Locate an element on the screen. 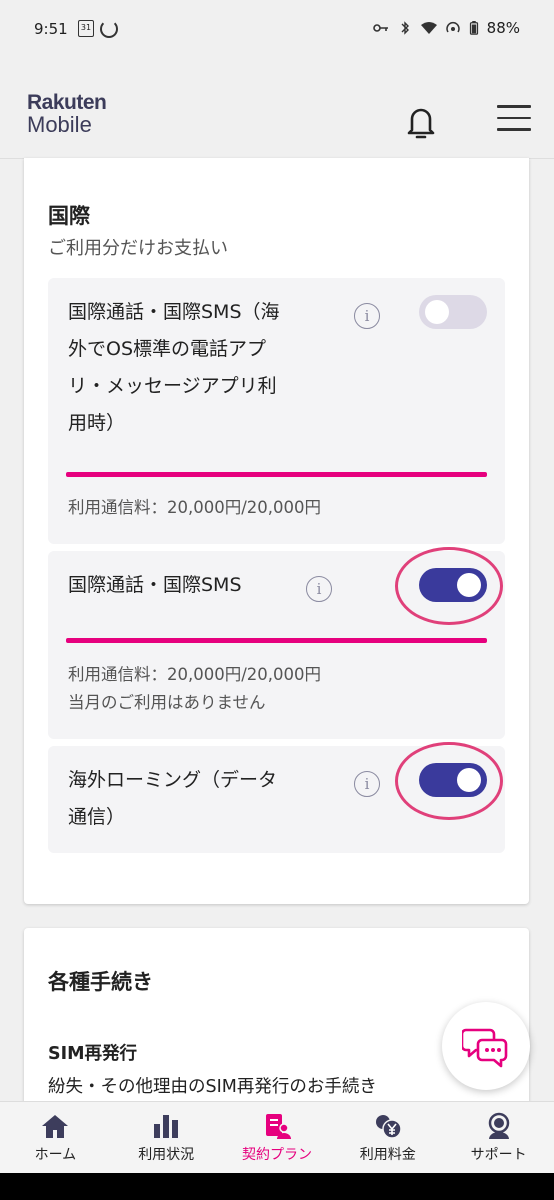  nav-usage: 利用状況 is located at coordinates (166, 1138).